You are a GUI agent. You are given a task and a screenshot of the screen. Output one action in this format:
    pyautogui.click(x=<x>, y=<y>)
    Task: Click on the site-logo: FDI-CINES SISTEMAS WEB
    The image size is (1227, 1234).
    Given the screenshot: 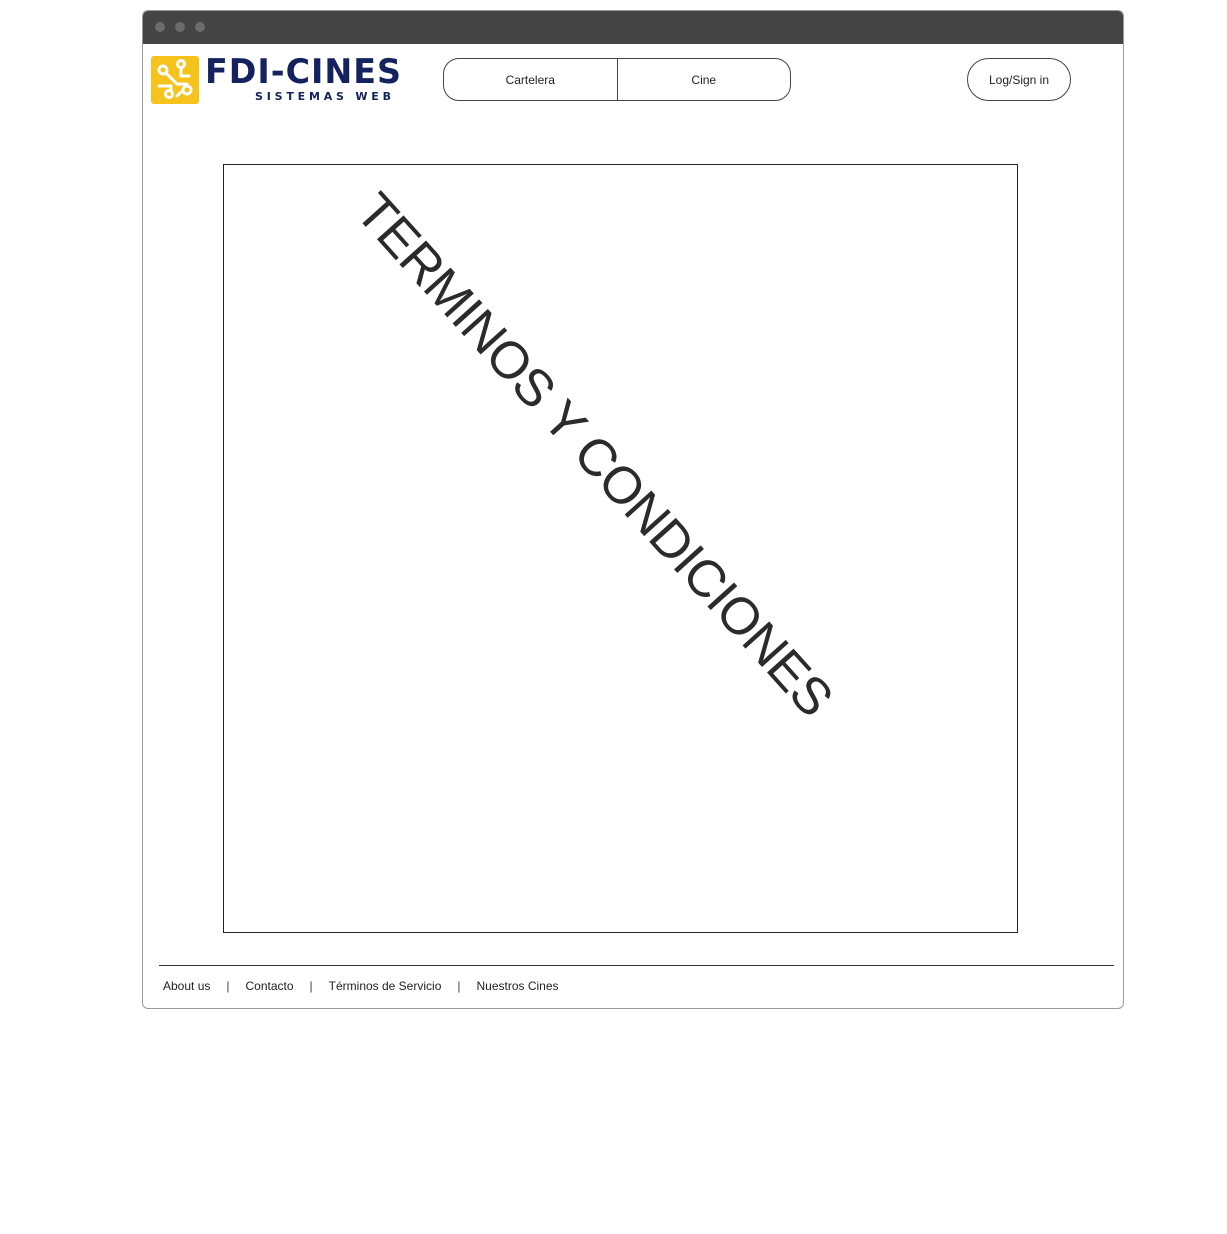 What is the action you would take?
    pyautogui.click(x=284, y=79)
    